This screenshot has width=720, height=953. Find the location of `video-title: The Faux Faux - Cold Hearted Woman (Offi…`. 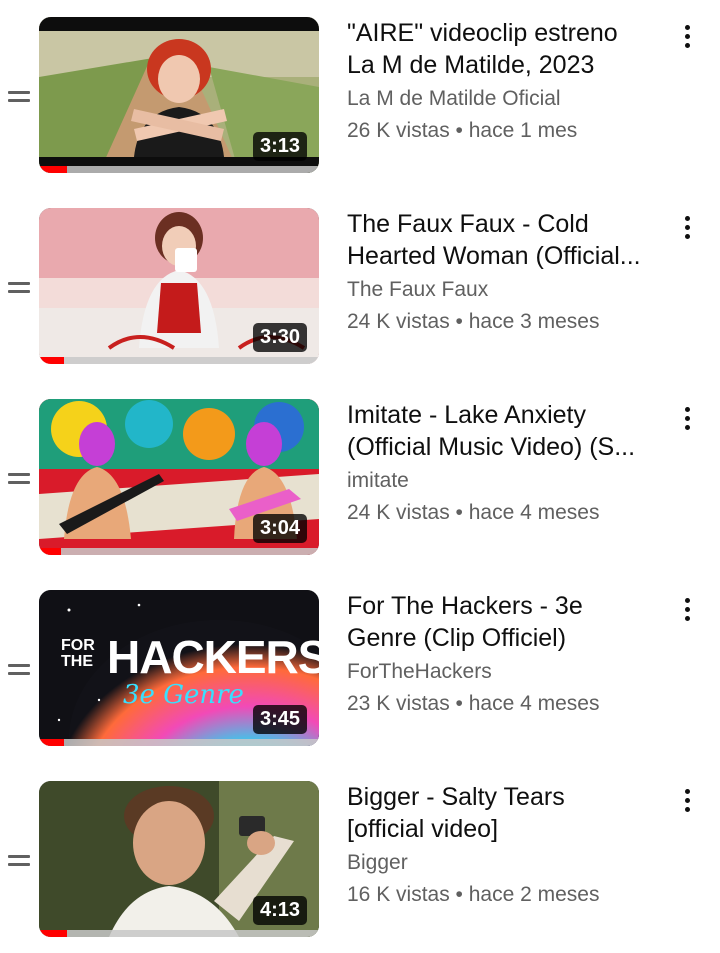

video-title: The Faux Faux - Cold Hearted Woman (Offi… is located at coordinates (497, 240).